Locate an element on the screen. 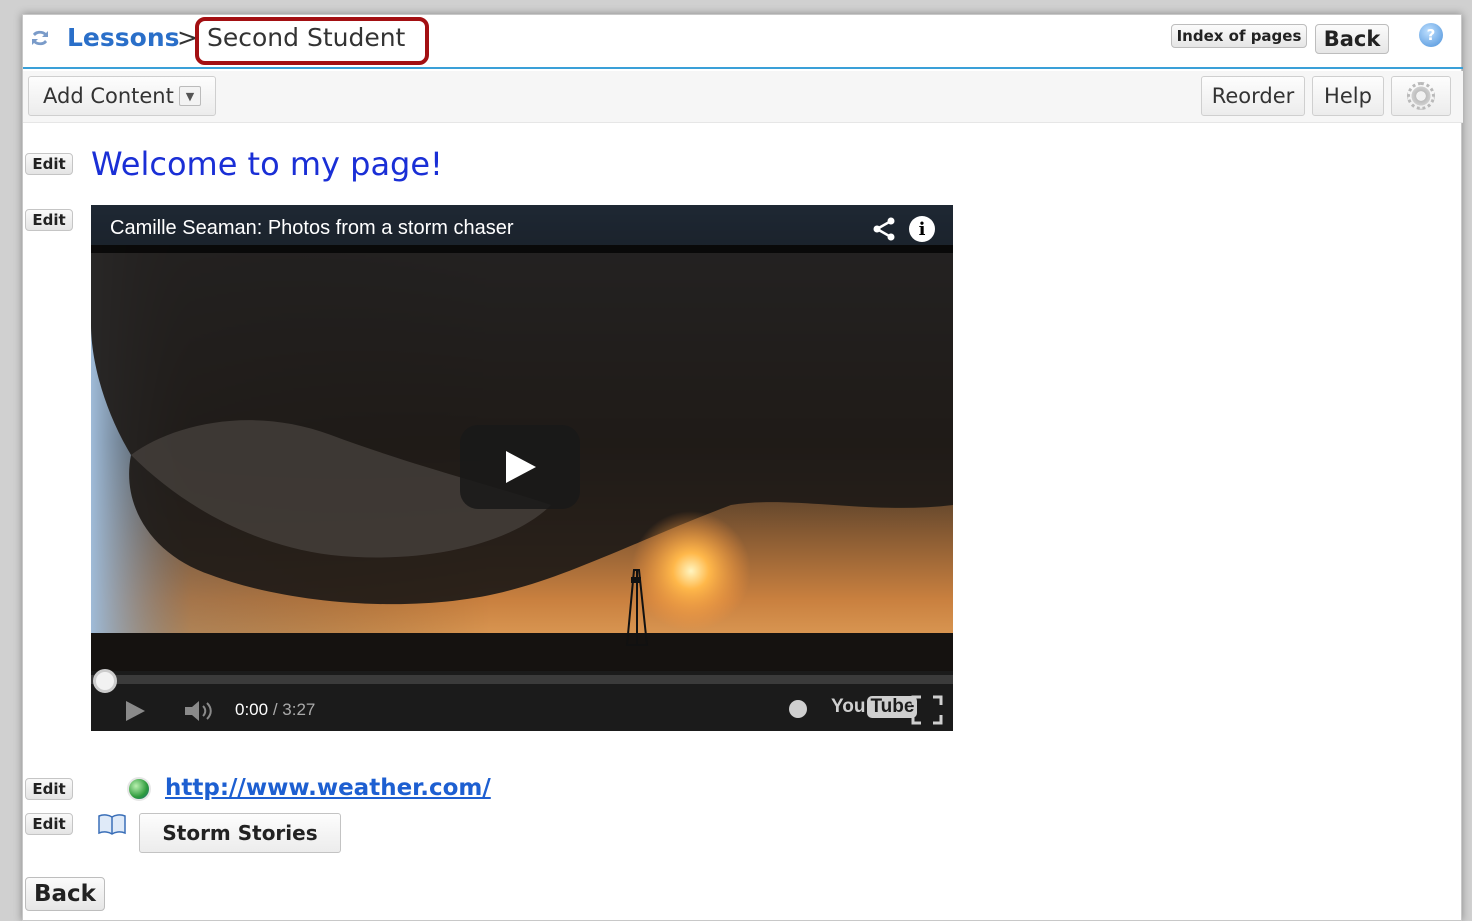 The image size is (1472, 921). info-icon: i is located at coordinates (922, 229).